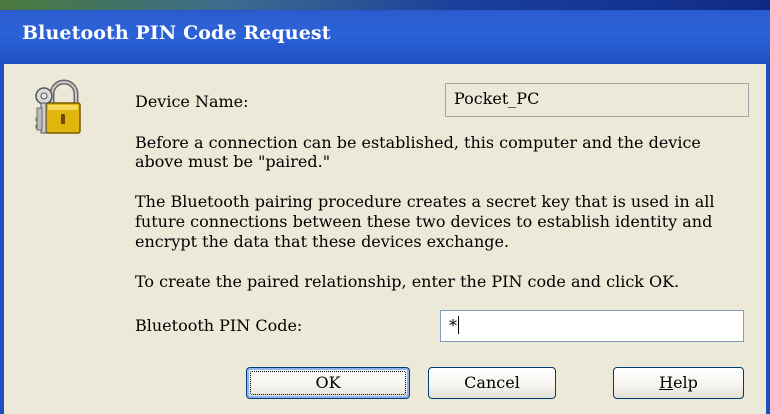 The image size is (770, 414). Describe the element at coordinates (685, 382) in the screenshot. I see `help-button-label: elp` at that location.